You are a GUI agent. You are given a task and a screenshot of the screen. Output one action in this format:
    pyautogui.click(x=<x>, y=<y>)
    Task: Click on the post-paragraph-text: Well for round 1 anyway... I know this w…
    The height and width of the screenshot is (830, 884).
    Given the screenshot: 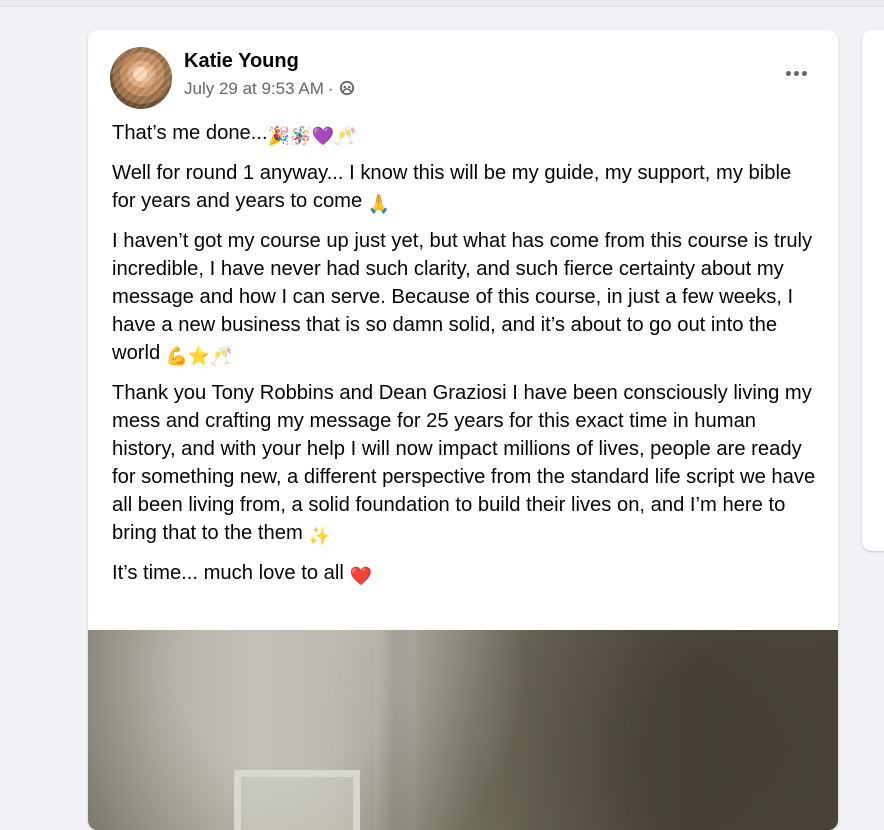 What is the action you would take?
    pyautogui.click(x=452, y=187)
    